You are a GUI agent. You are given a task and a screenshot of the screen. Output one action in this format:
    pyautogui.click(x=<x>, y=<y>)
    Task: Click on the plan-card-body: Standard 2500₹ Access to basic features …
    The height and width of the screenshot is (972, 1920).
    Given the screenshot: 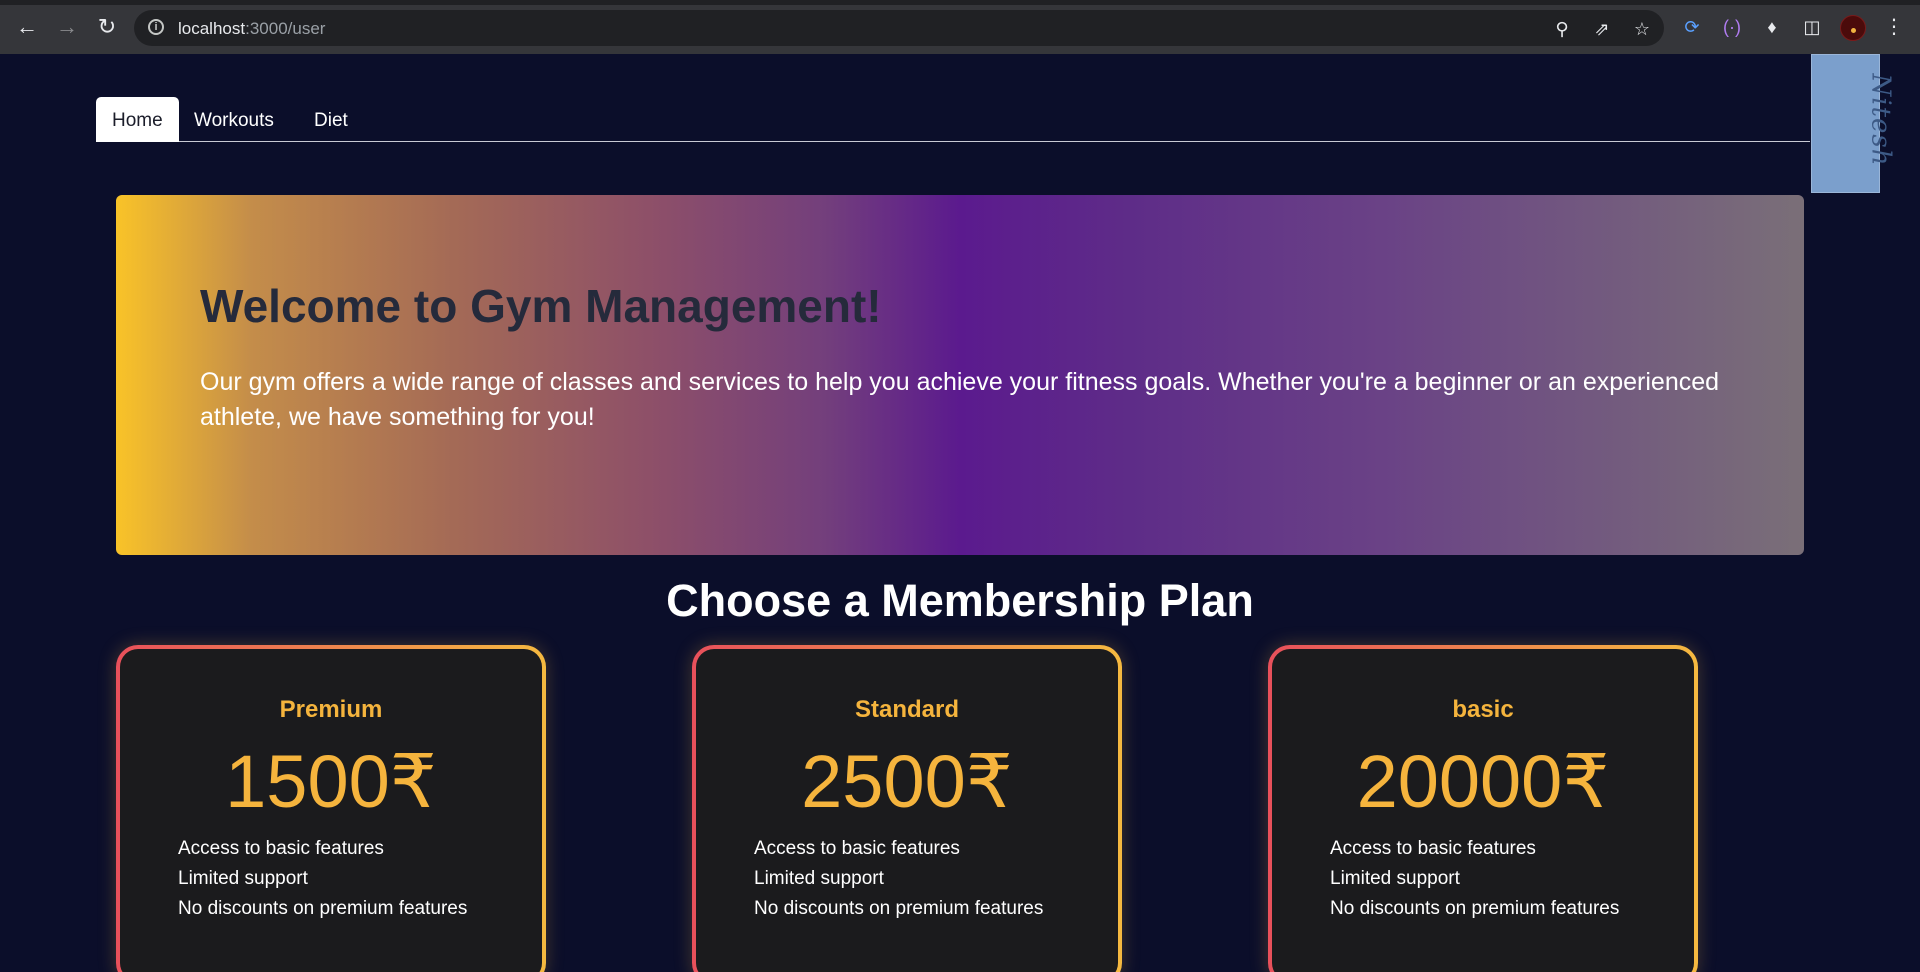 What is the action you would take?
    pyautogui.click(x=907, y=810)
    